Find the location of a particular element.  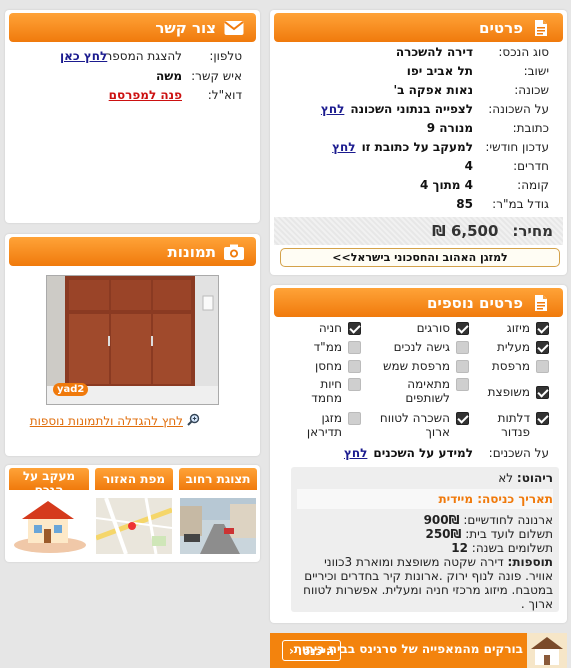

furniture-value: לא is located at coordinates (506, 478).